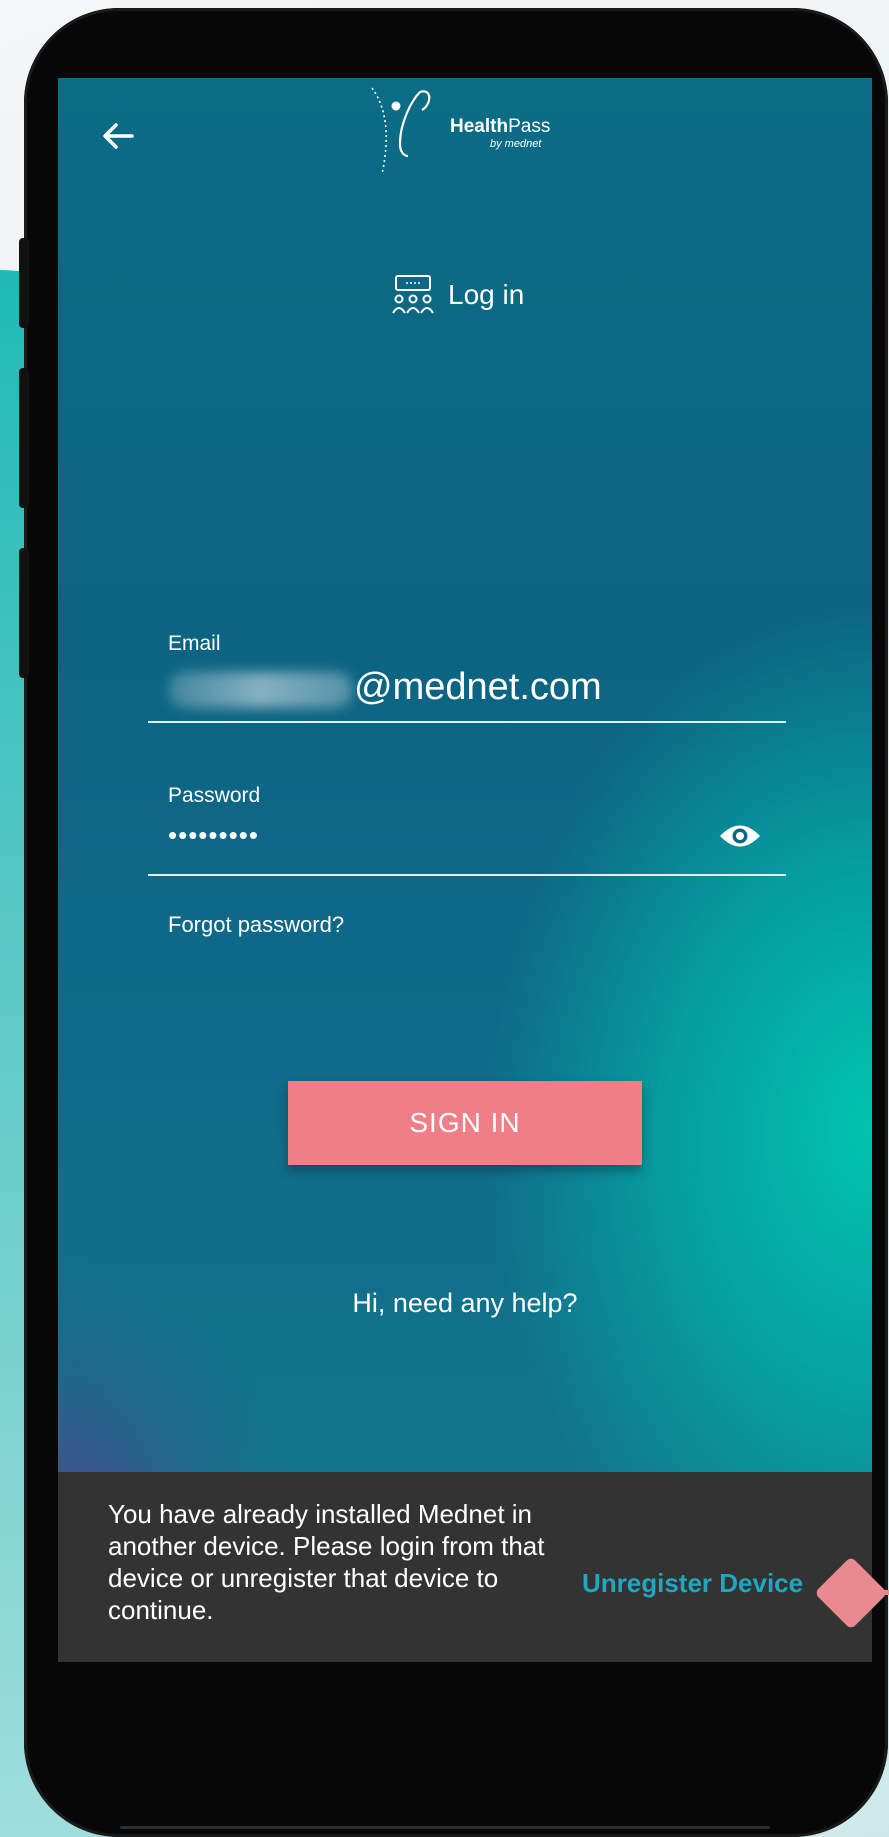 The width and height of the screenshot is (889, 1837). Describe the element at coordinates (401, 131) in the screenshot. I see `logo-mark-icon` at that location.